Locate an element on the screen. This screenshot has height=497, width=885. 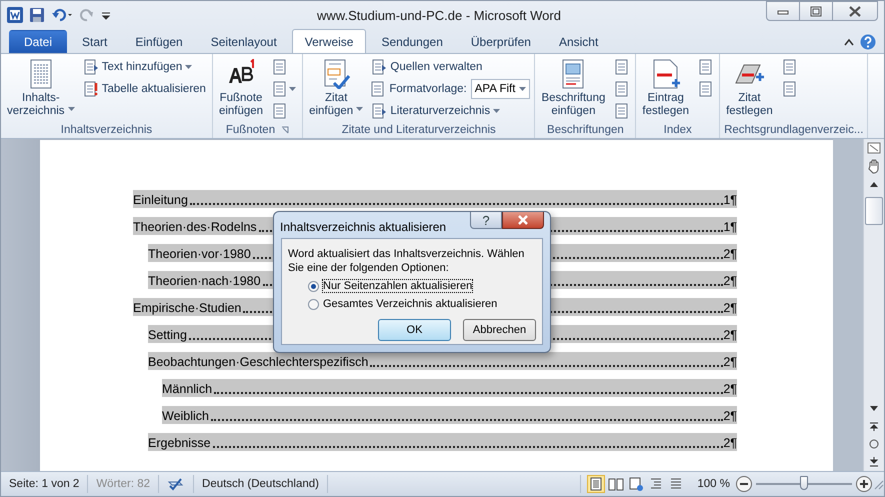
group-label: Beschriftungen is located at coordinates (585, 130).